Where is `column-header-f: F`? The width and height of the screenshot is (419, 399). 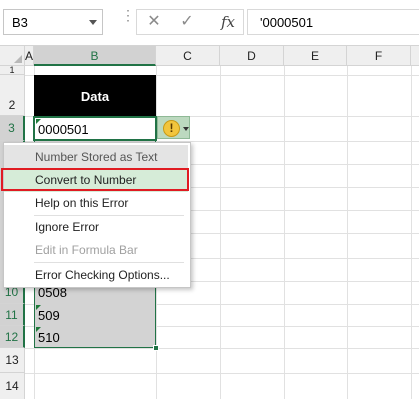 column-header-f: F is located at coordinates (379, 56).